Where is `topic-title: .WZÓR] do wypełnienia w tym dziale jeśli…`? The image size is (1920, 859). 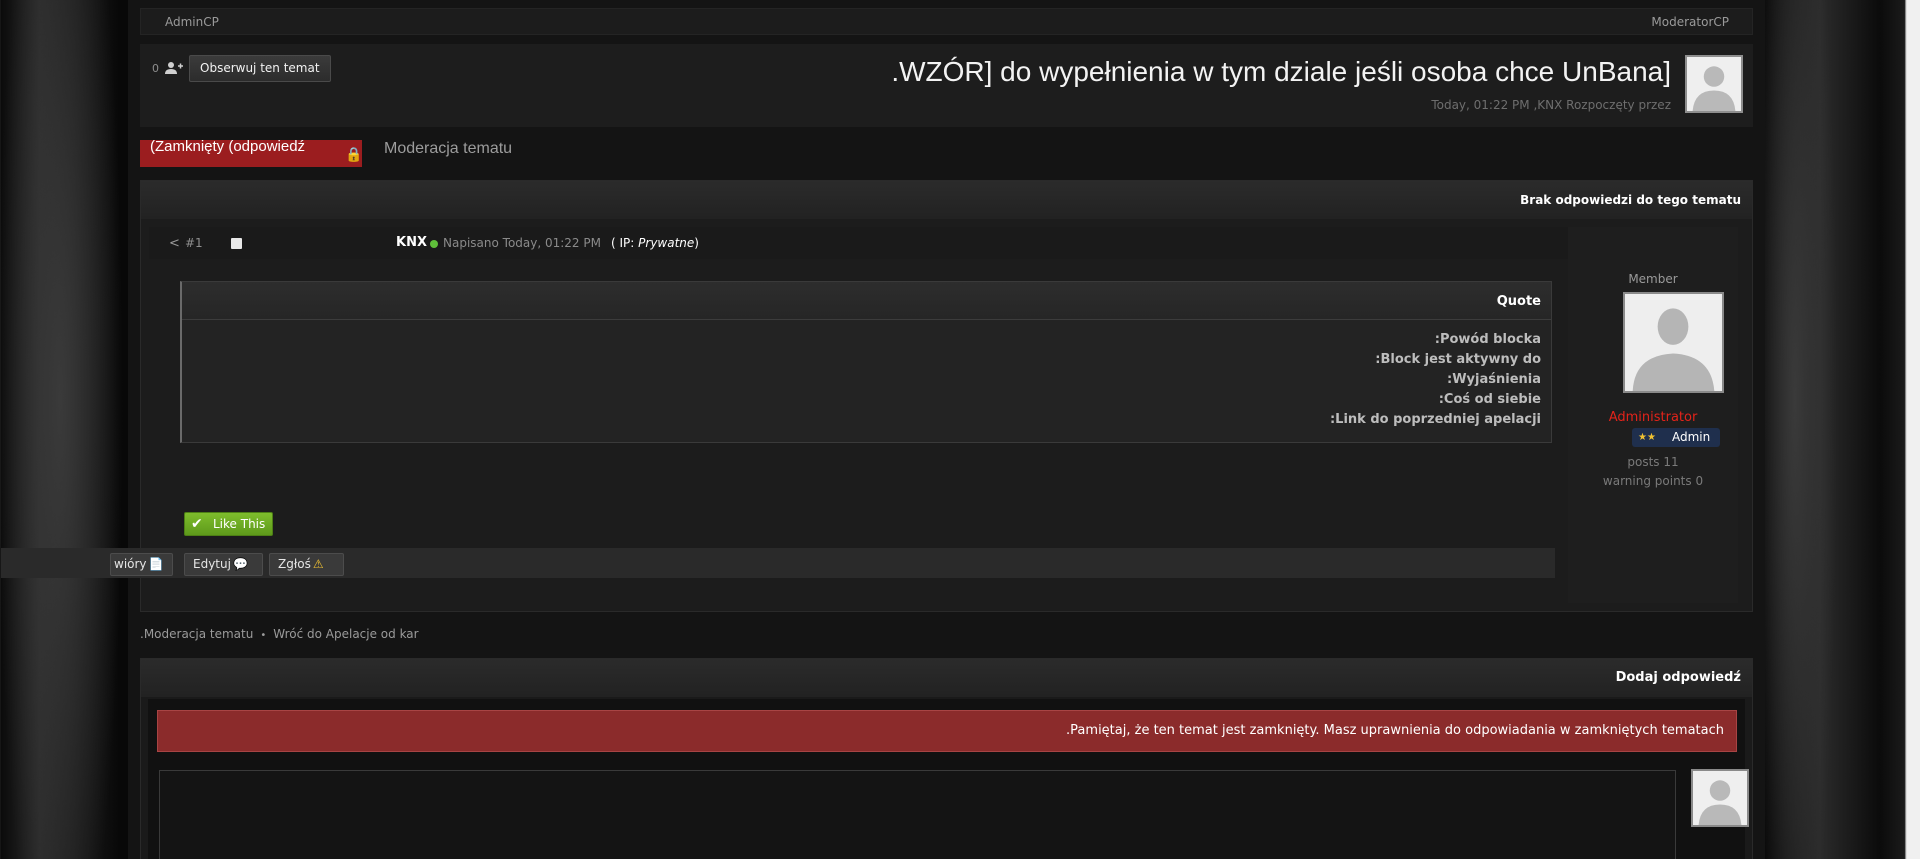 topic-title: .WZÓR] do wypełnienia w tym dziale jeśli… is located at coordinates (1281, 71).